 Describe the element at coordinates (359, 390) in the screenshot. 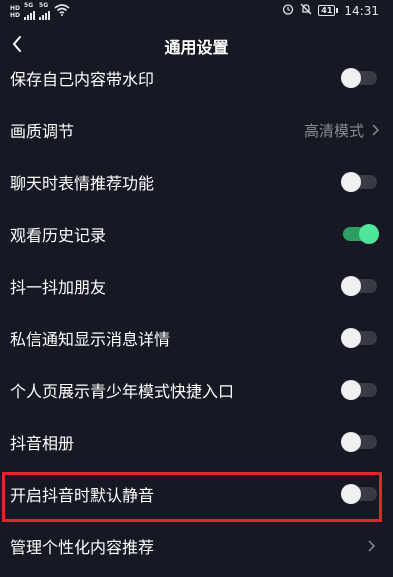

I see `teen-mode-shortcut-toggle` at that location.